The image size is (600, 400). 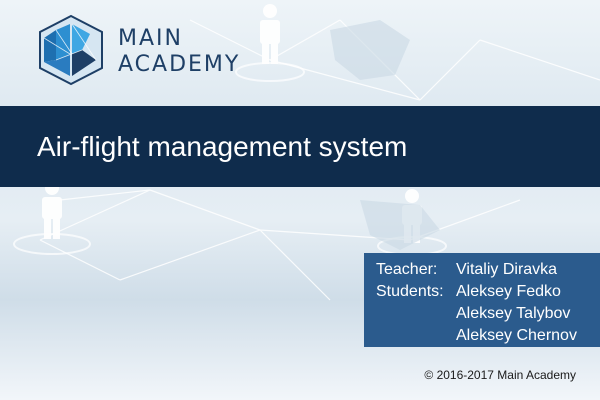 I want to click on student-name: Aleksey Fedko, so click(x=508, y=291).